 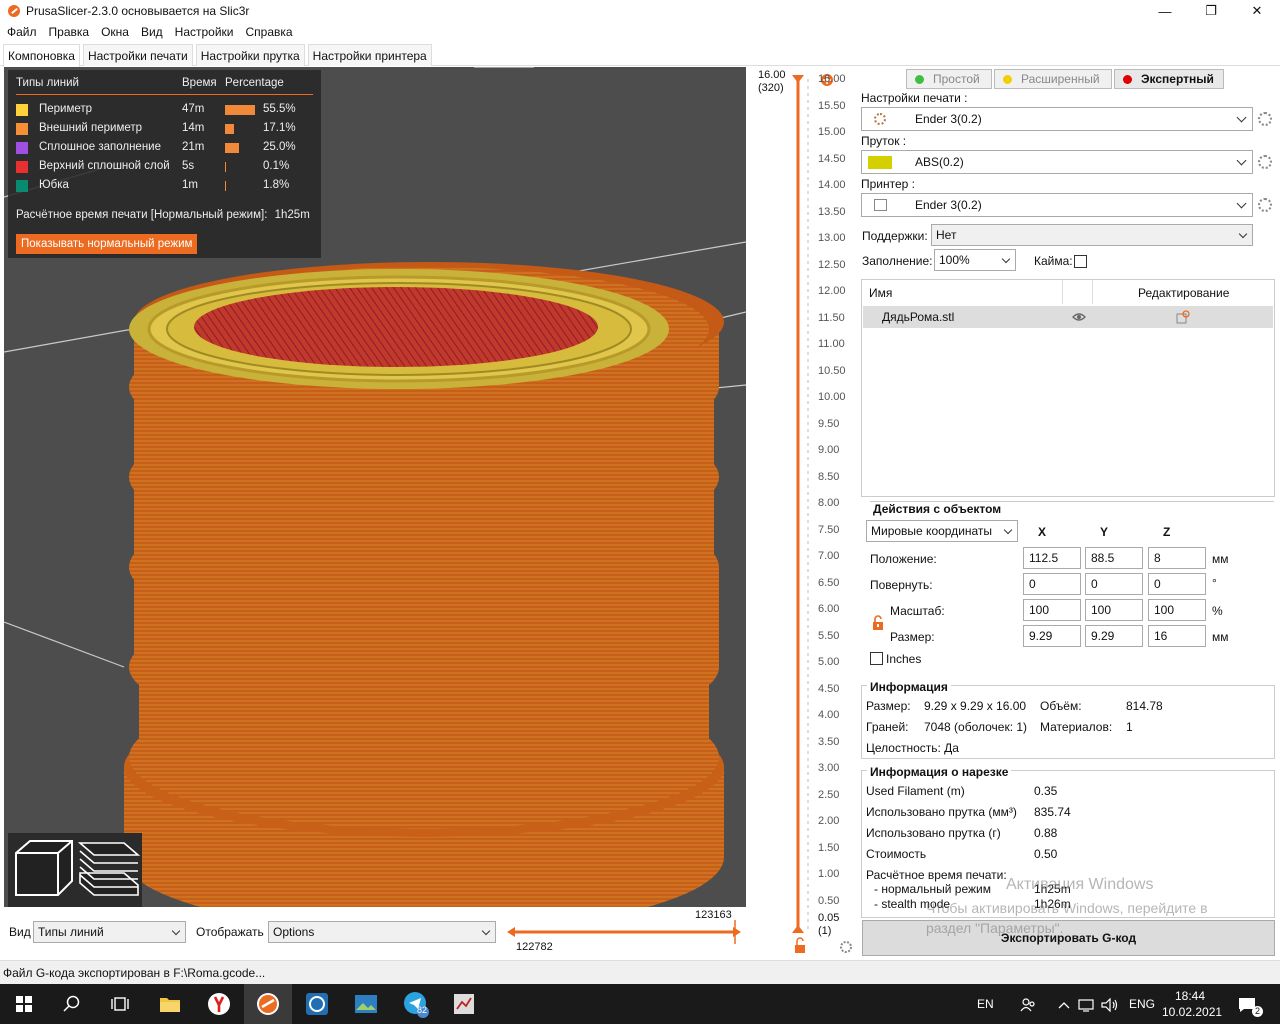 I want to click on menu-bar: Файл Правка Окна Вид Настройки Справка, so click(x=640, y=32).